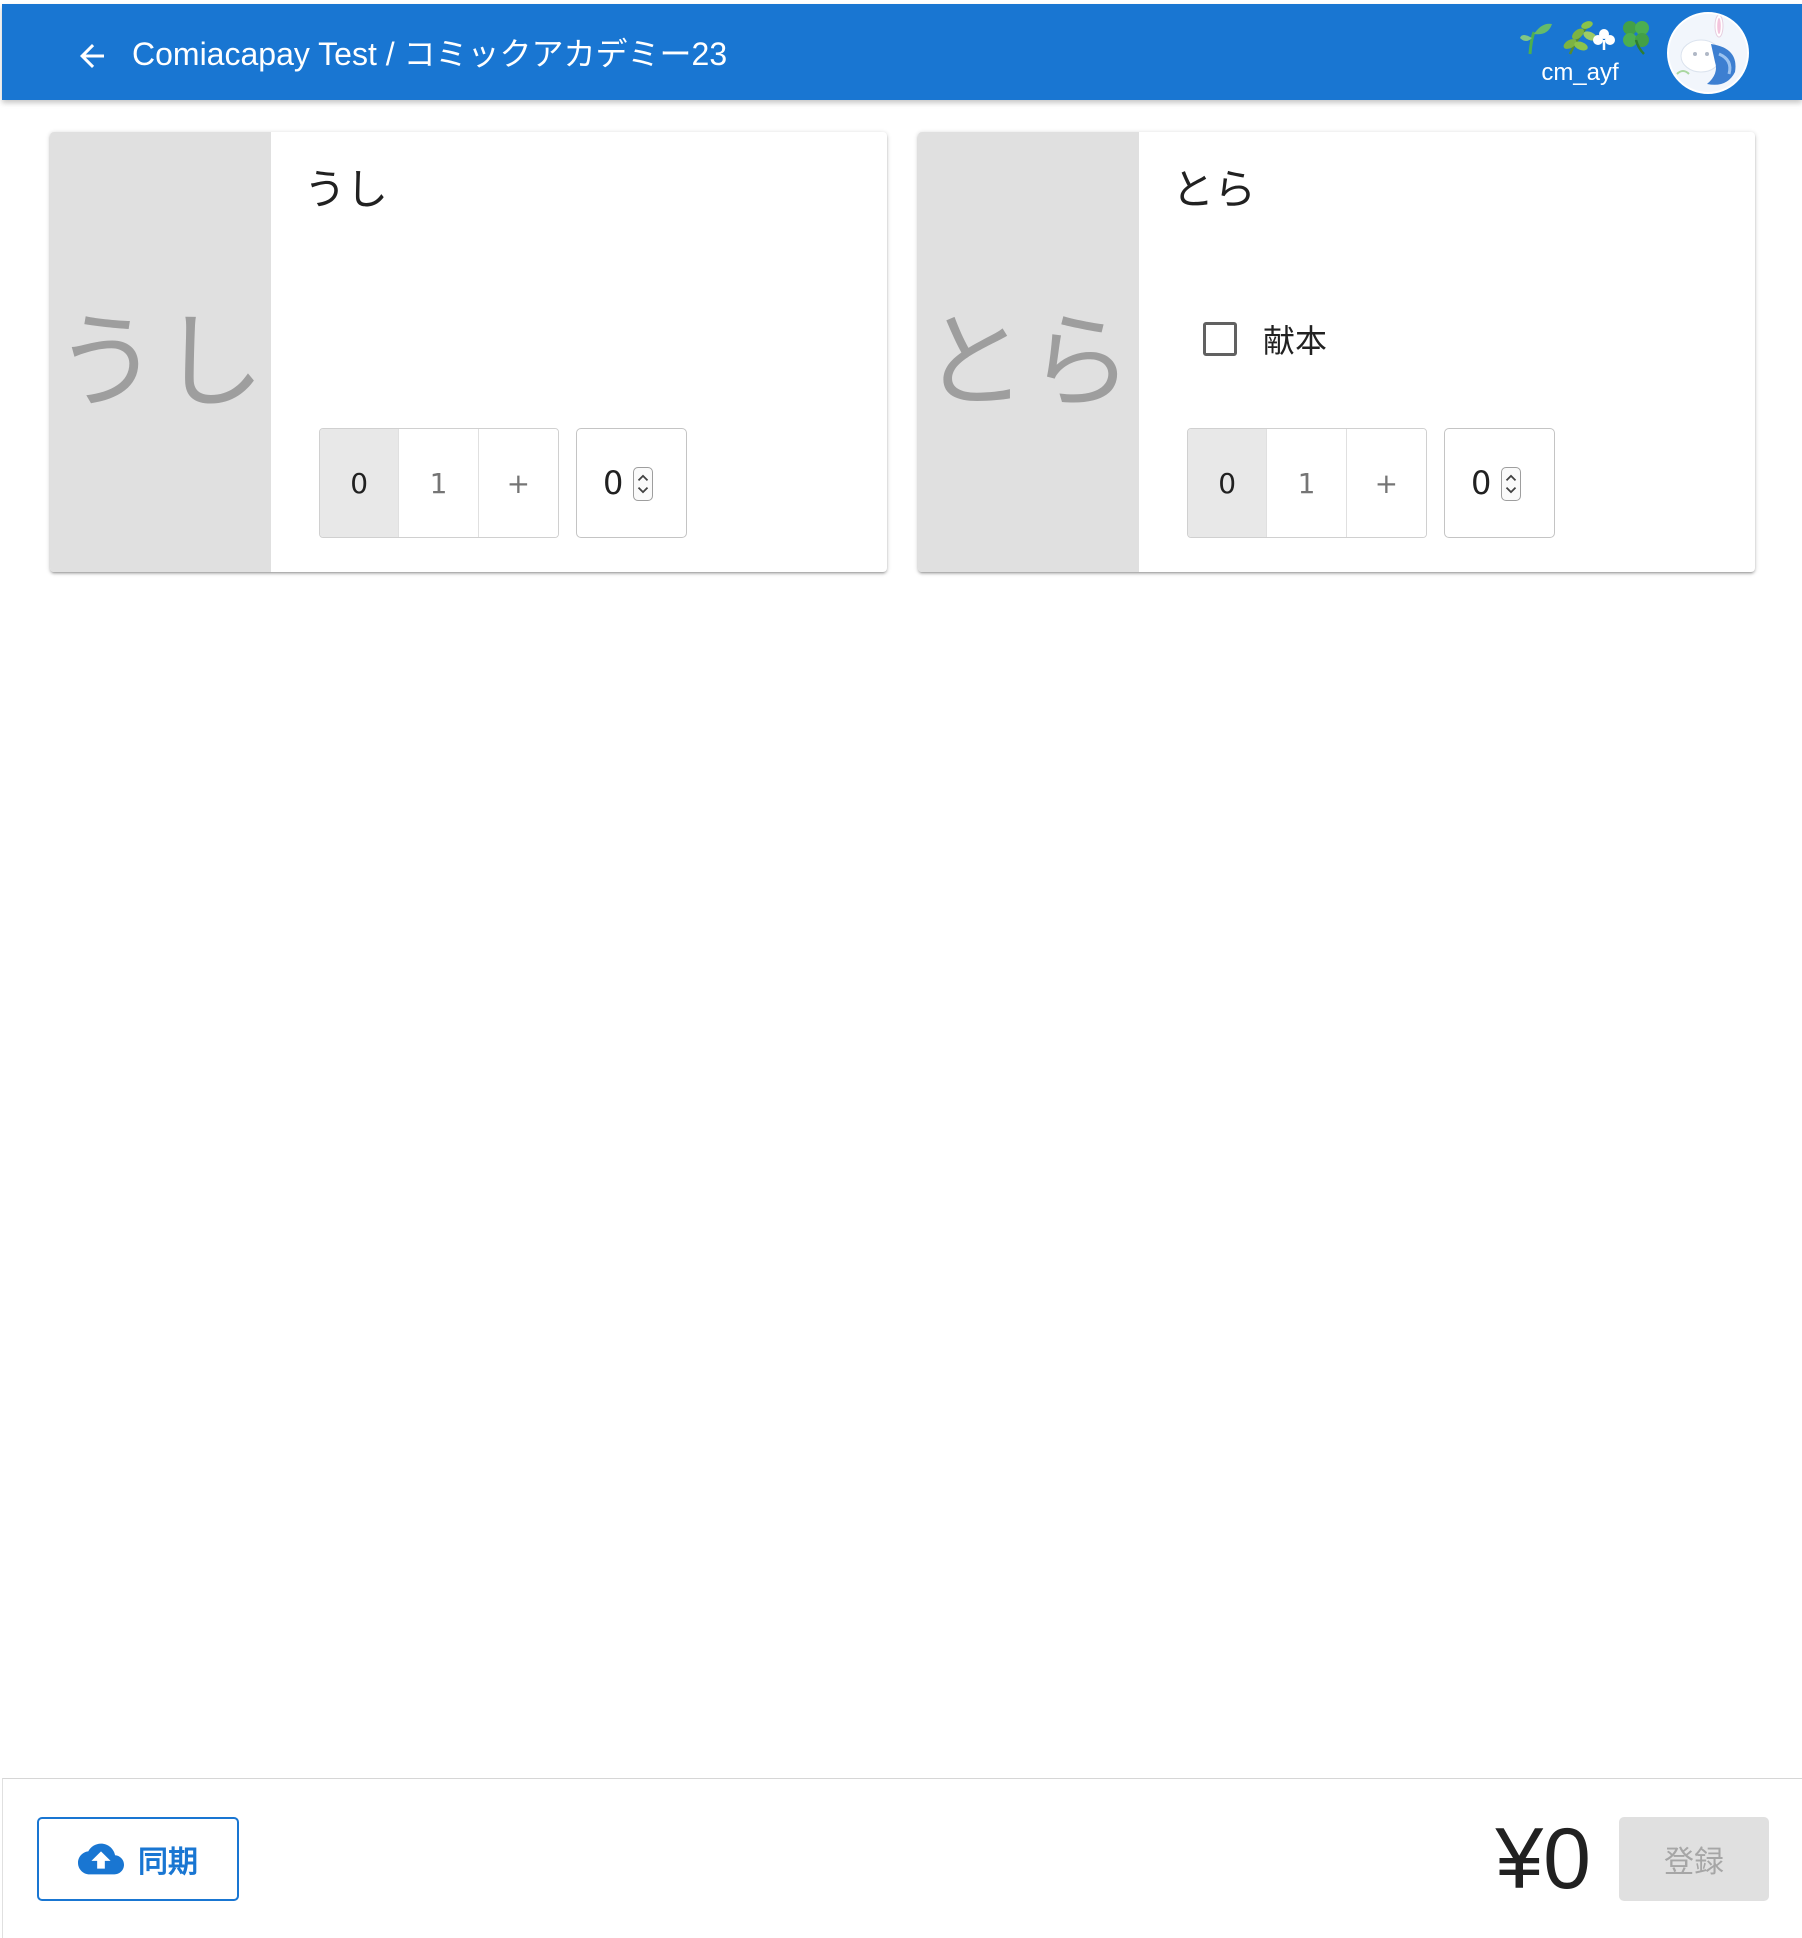 This screenshot has height=1938, width=1802. Describe the element at coordinates (902, 1858) in the screenshot. I see `checkout-bar: 同期 ¥0 登録` at that location.